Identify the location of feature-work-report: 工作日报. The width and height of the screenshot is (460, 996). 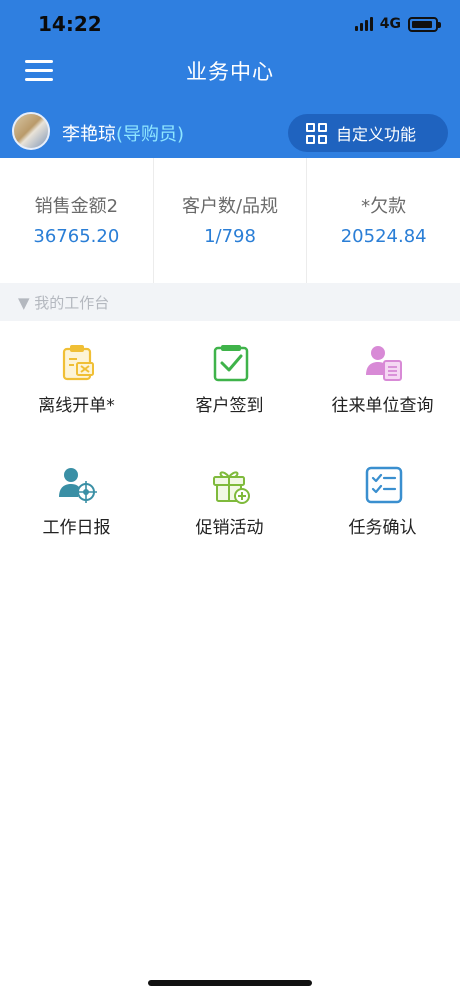
(76, 498).